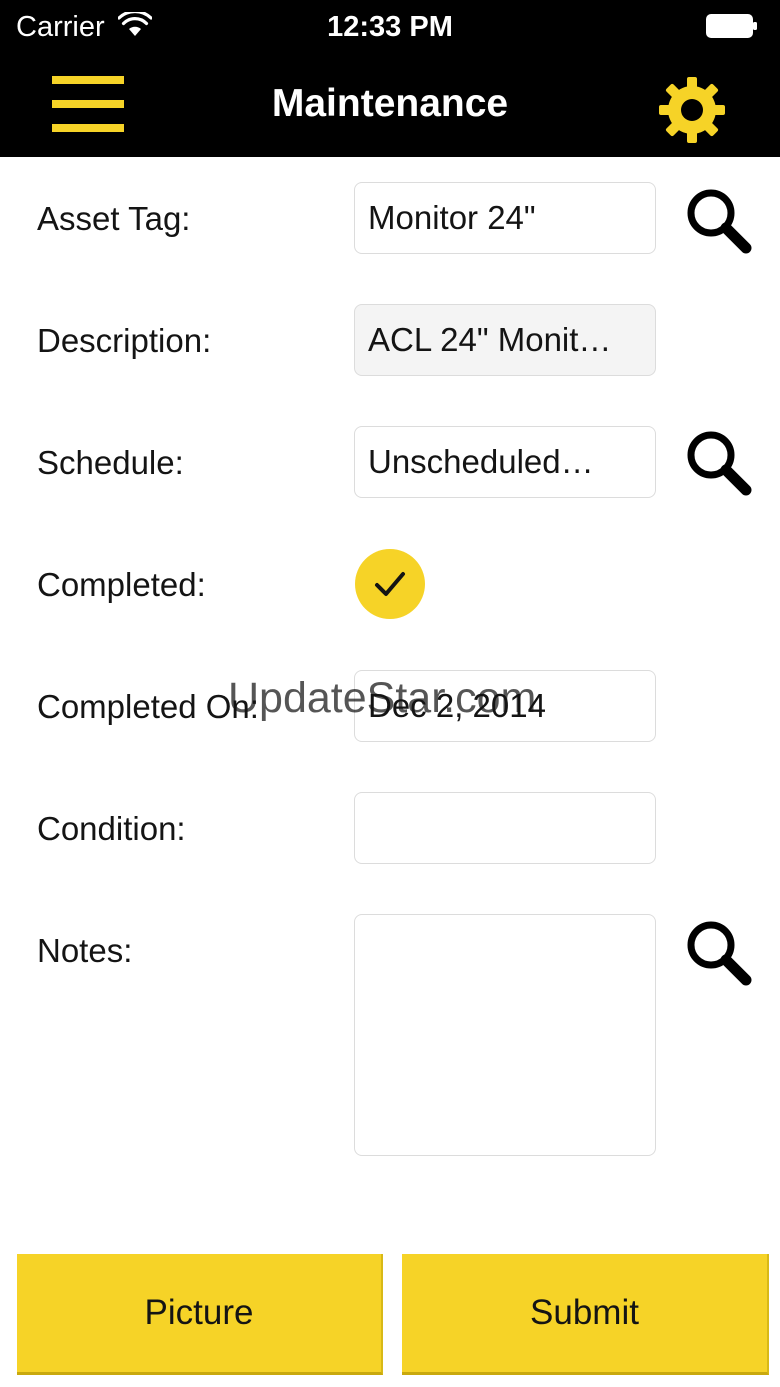 This screenshot has width=780, height=1387. I want to click on notes-label: Notes:, so click(85, 950).